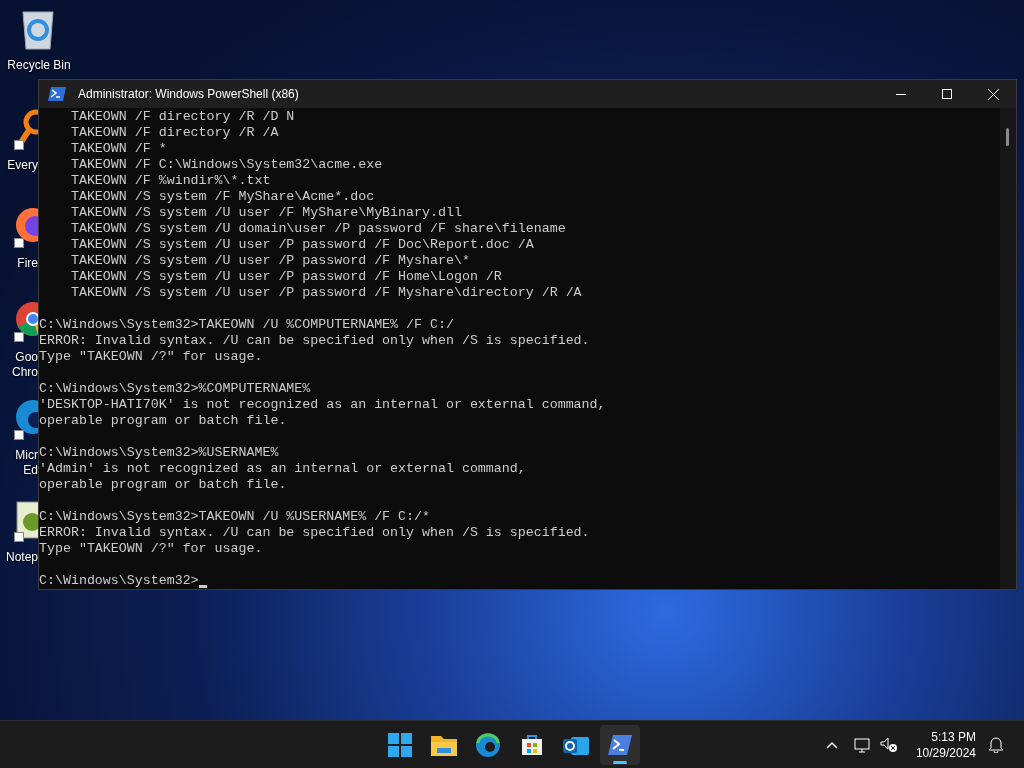  I want to click on console-line: C:\Windows\System32>TAKEOWN /U %USERNAME% /F C:/*, so click(235, 517).